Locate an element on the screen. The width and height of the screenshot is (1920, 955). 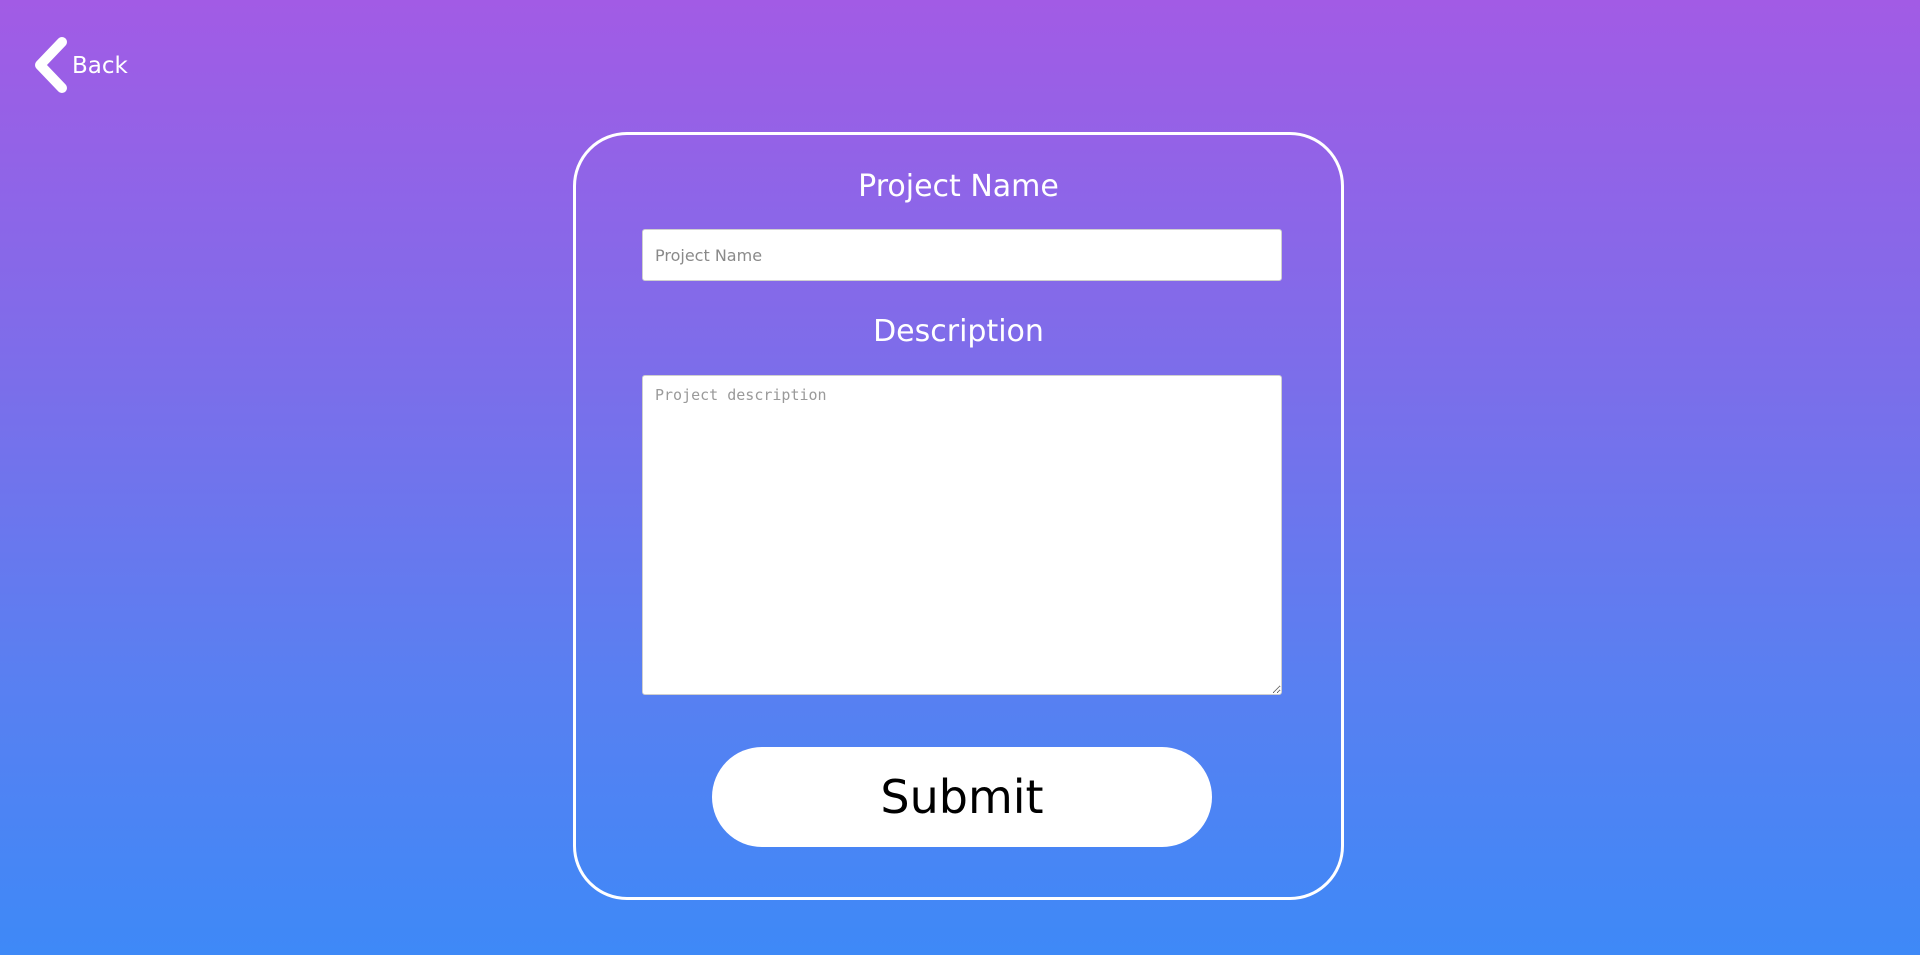
description-label: Description is located at coordinates (958, 331).